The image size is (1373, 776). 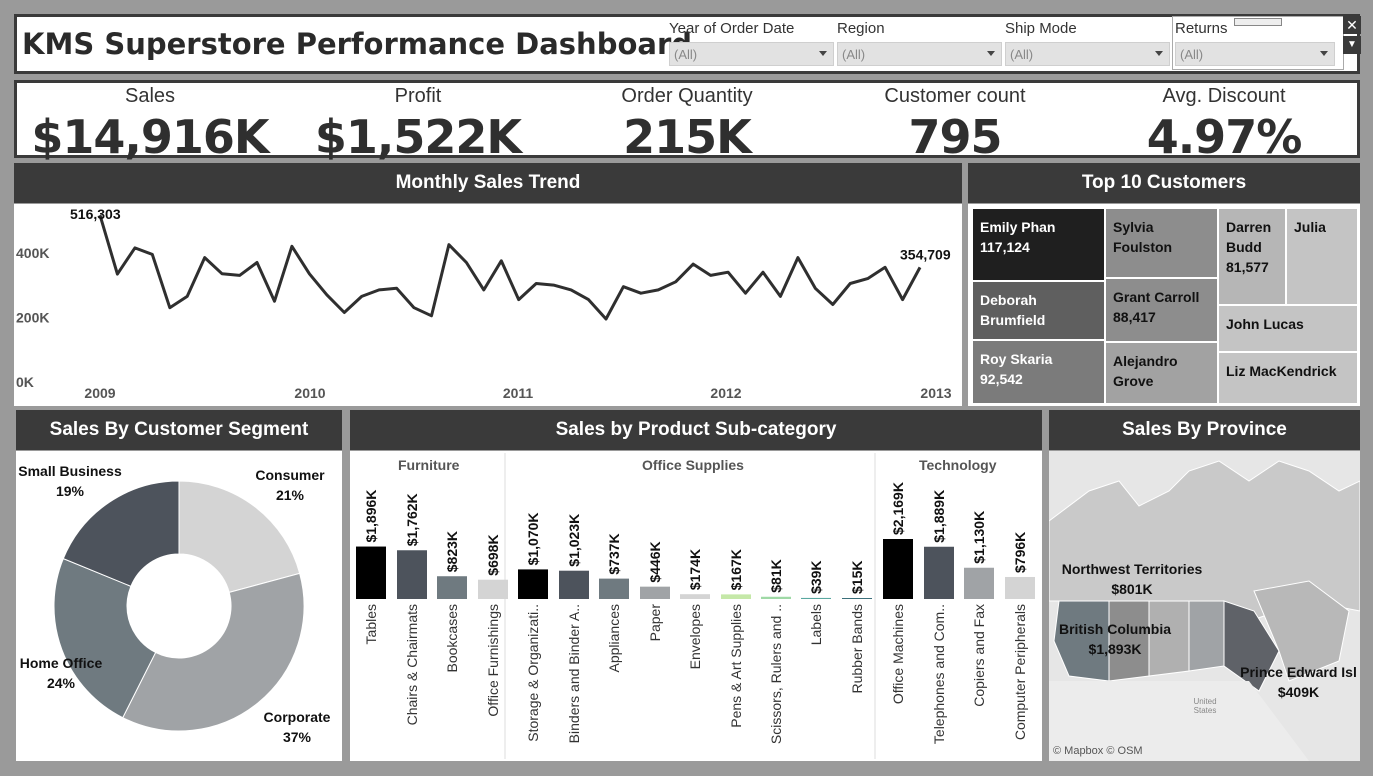 I want to click on filter-year: Year of Order Date (All), so click(x=751, y=43).